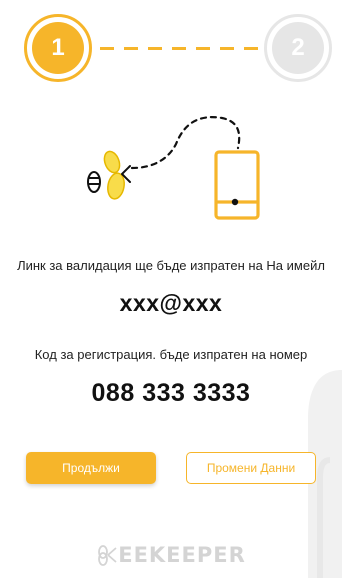 This screenshot has height=578, width=342. What do you see at coordinates (171, 303) in the screenshot?
I see `email-value: xxx@xxx` at bounding box center [171, 303].